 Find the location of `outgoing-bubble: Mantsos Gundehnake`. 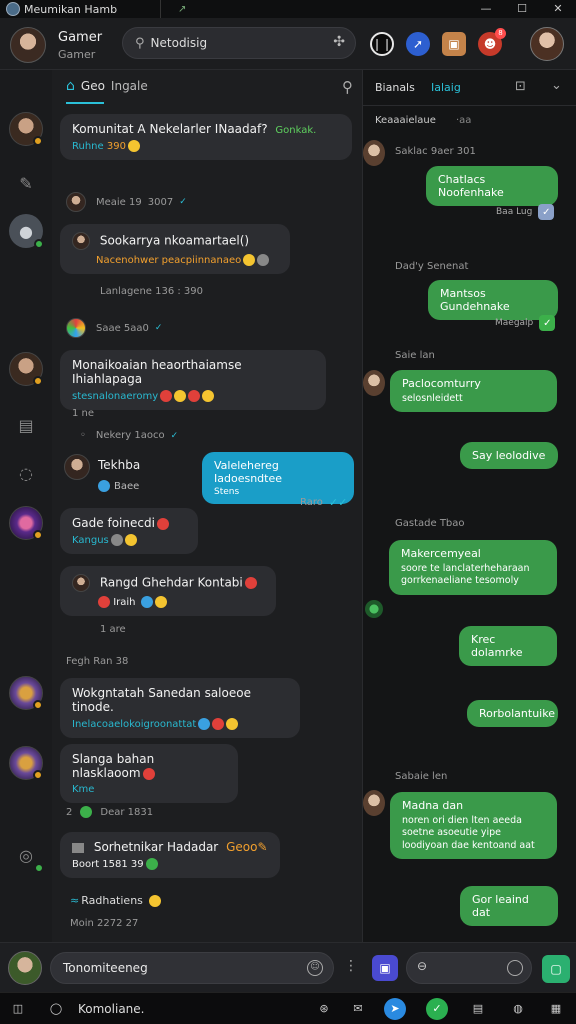

outgoing-bubble: Mantsos Gundehnake is located at coordinates (493, 300).